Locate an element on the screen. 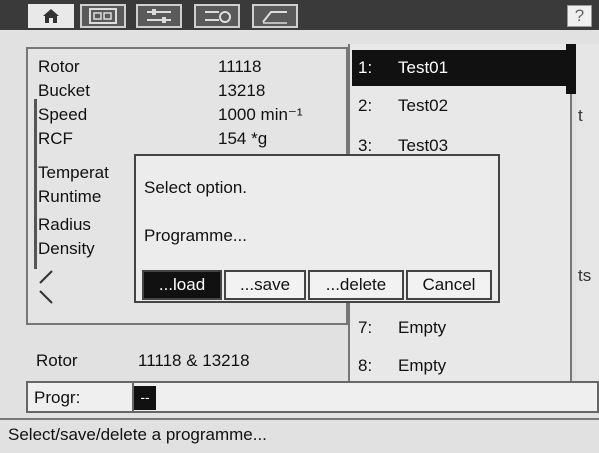  density-label: Density is located at coordinates (66, 248).